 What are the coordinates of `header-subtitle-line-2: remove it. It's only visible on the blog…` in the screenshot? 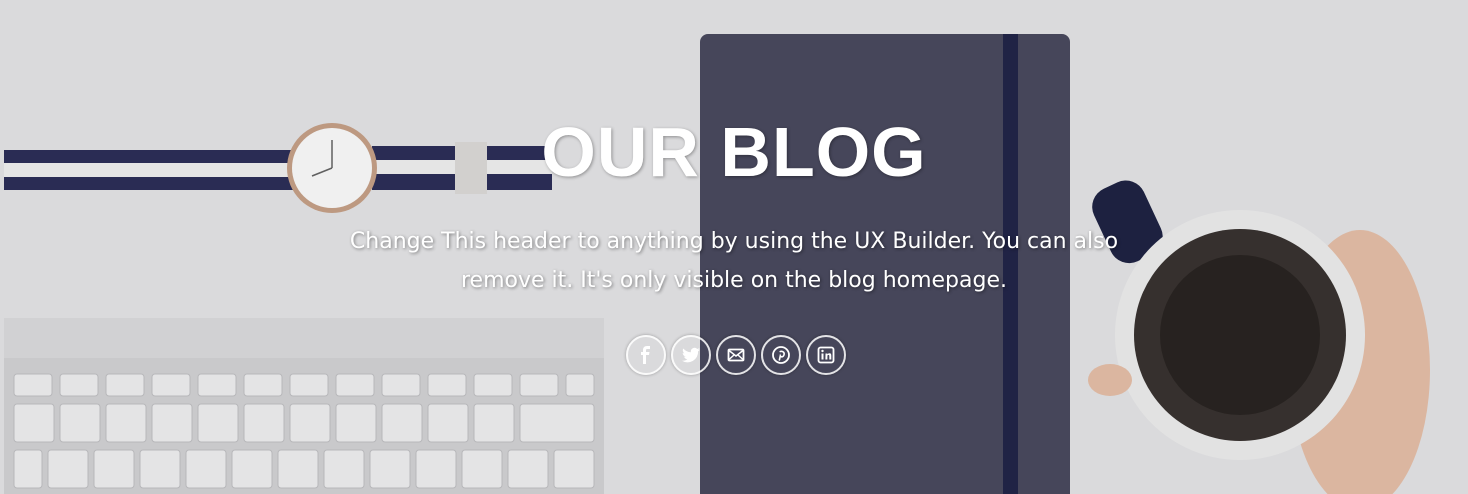 It's located at (733, 280).